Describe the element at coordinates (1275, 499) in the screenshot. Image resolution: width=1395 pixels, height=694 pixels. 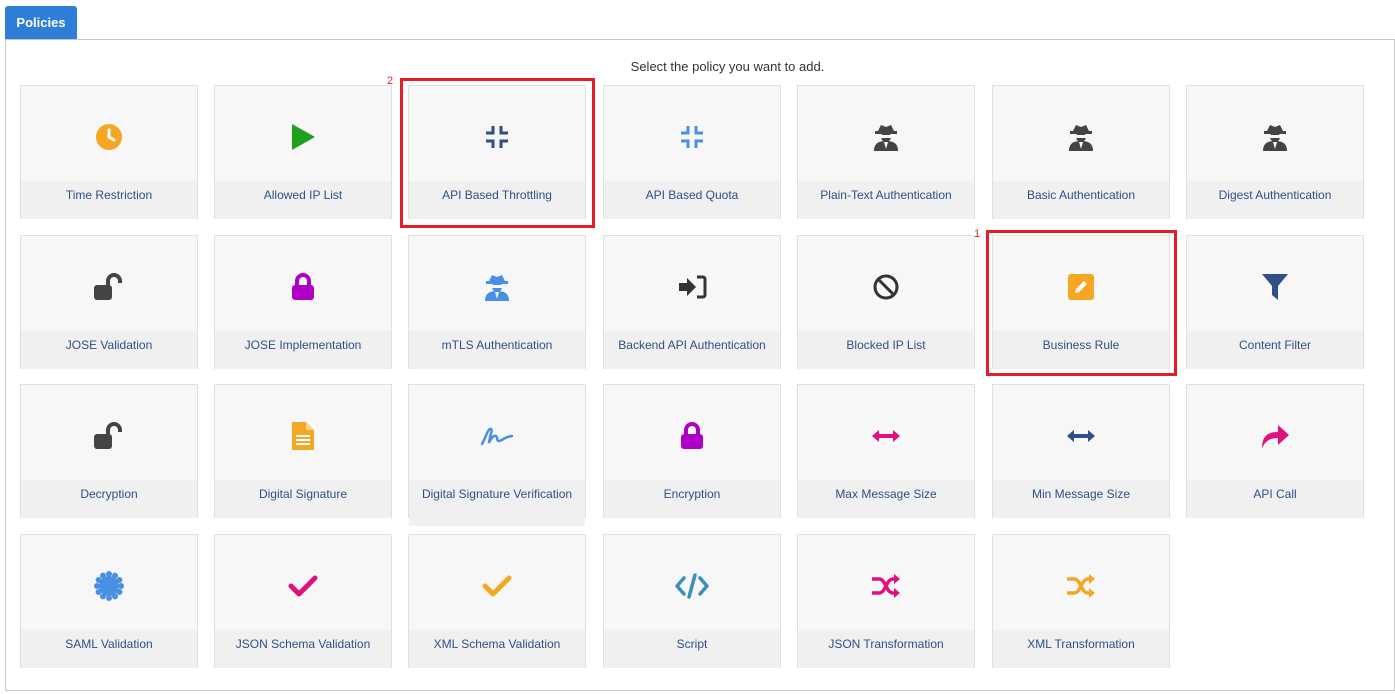
I see `policy-label: API Call` at that location.